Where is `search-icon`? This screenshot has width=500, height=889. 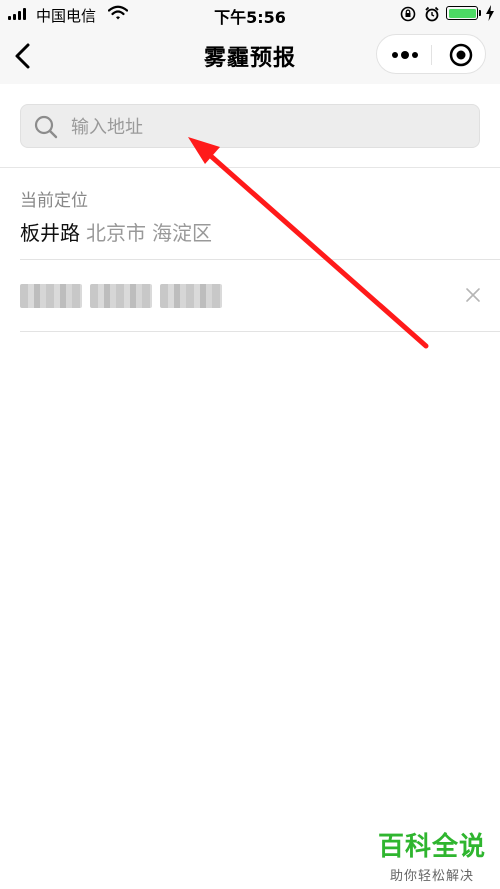 search-icon is located at coordinates (46, 127).